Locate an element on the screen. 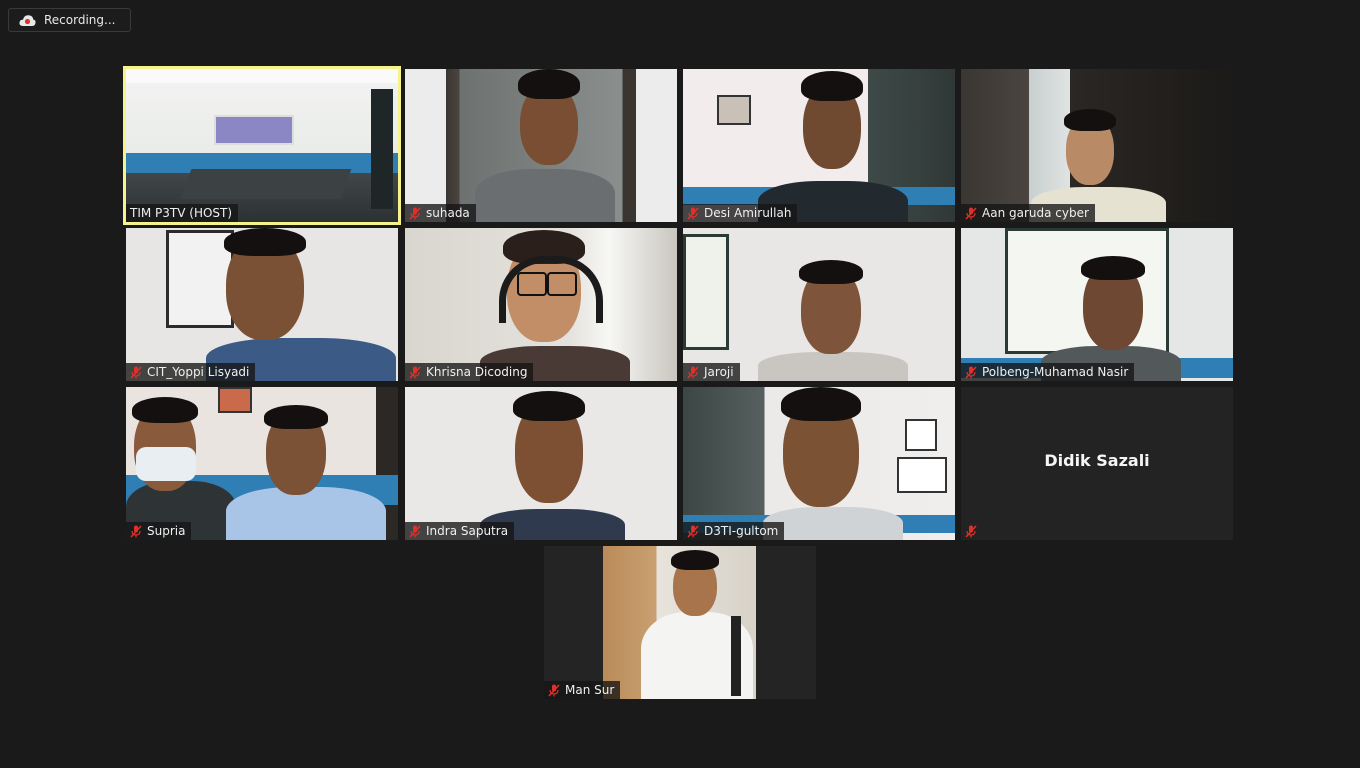 This screenshot has height=768, width=1360. video-tile-jaroji: Jaroji is located at coordinates (819, 304).